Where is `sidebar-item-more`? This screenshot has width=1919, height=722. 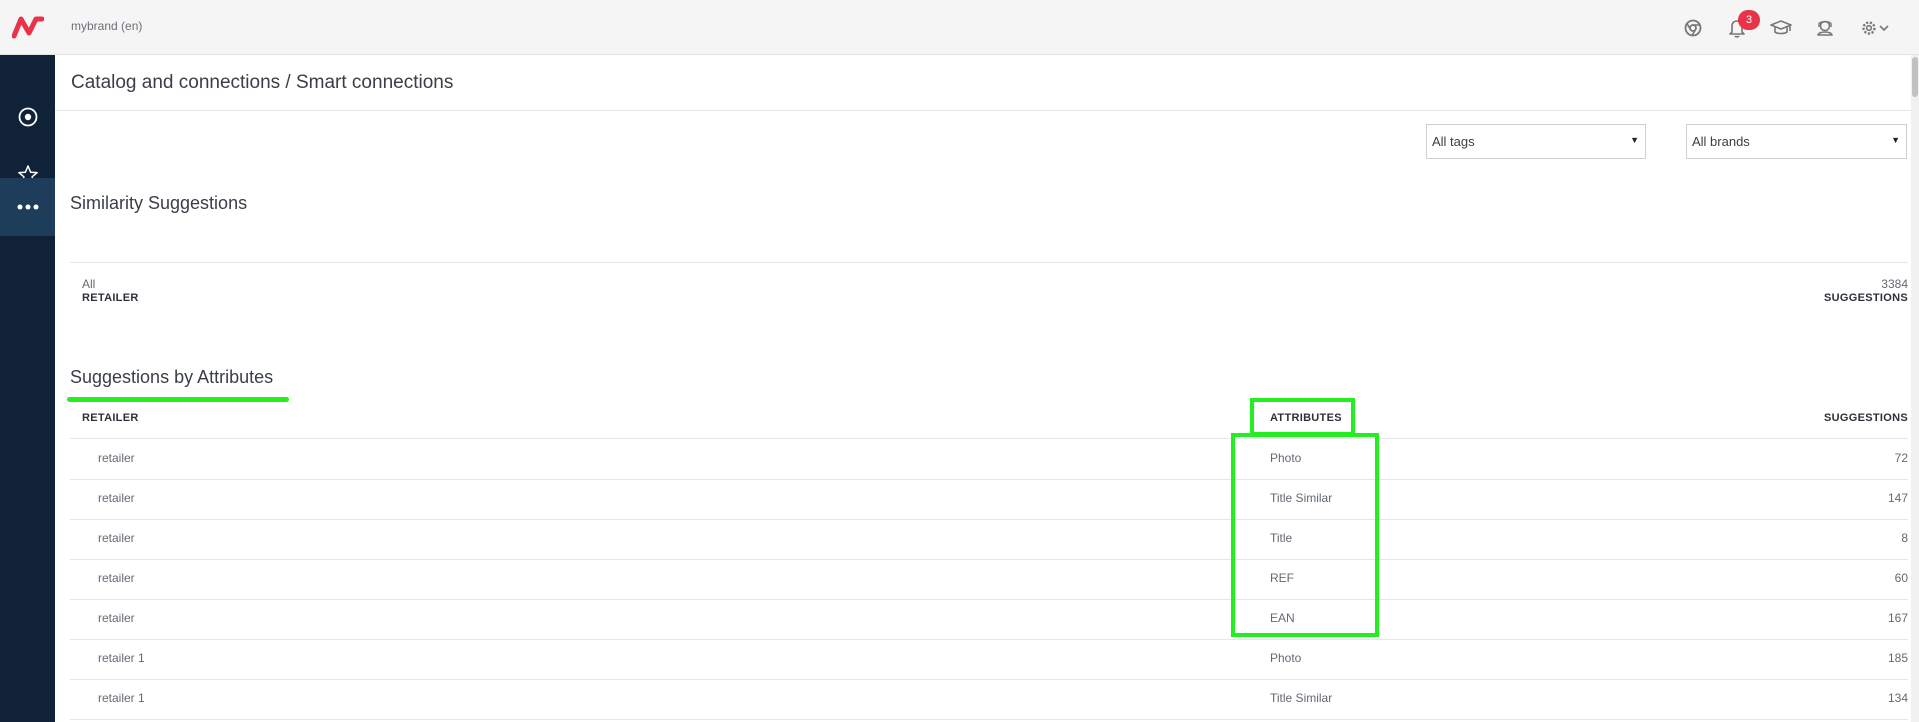 sidebar-item-more is located at coordinates (27, 207).